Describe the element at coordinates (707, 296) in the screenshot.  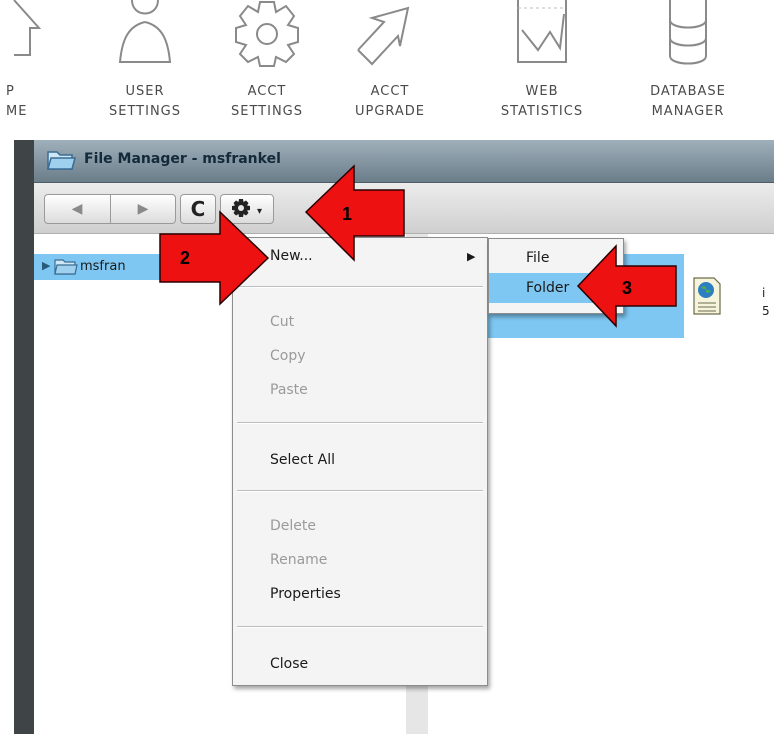
I see `web-file-icon` at that location.